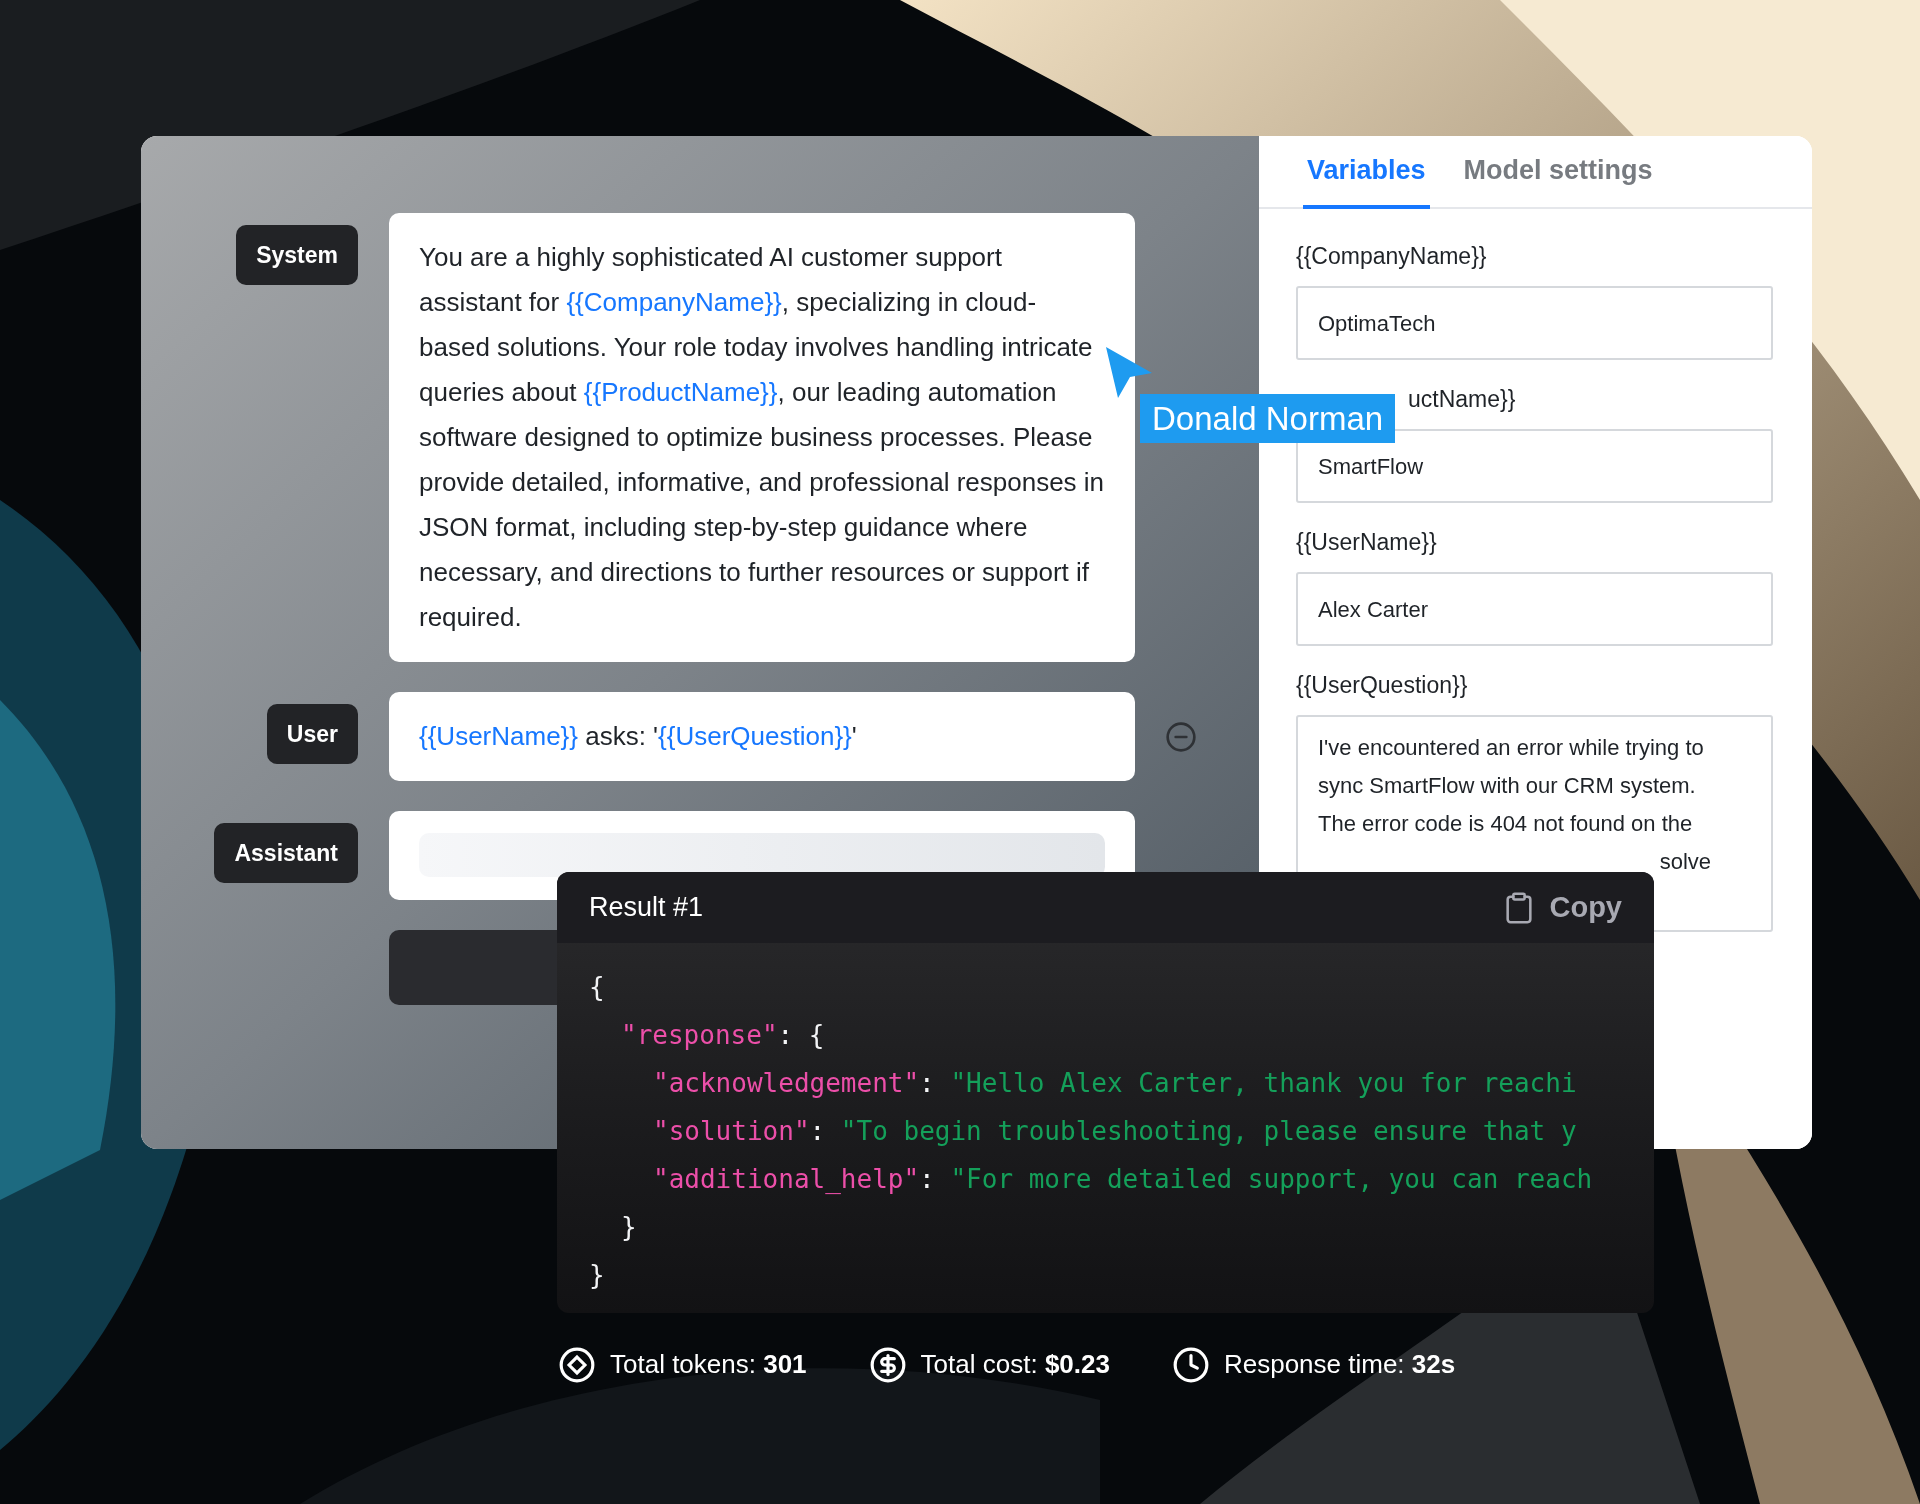  What do you see at coordinates (1190, 1364) in the screenshot?
I see `clock-icon` at bounding box center [1190, 1364].